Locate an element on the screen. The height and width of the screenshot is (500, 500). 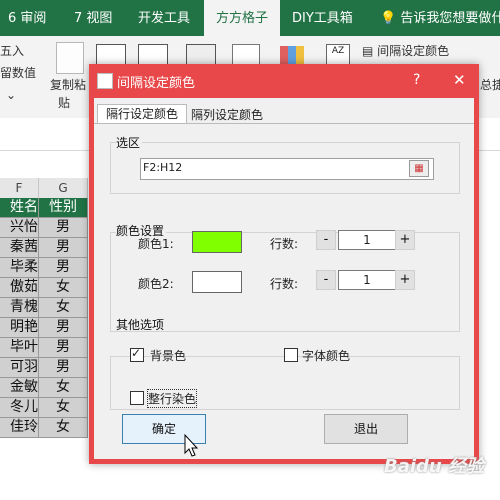
mouse-cursor-icon is located at coordinates (191, 445).